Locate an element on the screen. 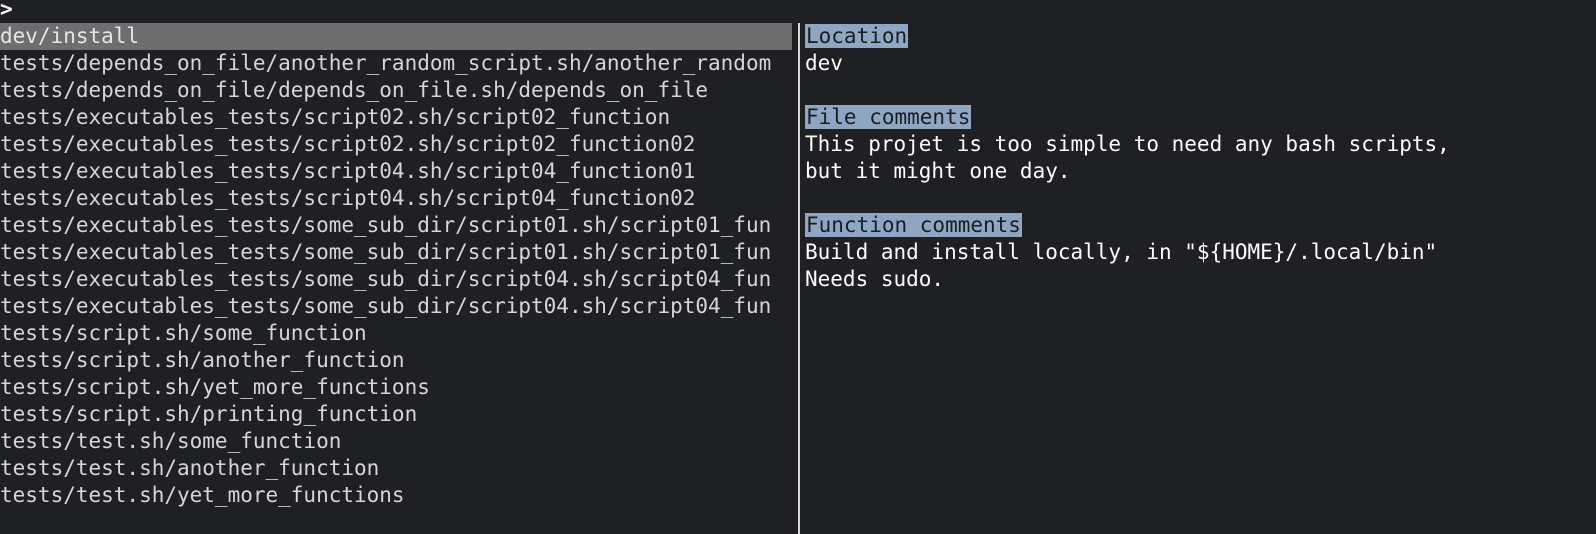 Image resolution: width=1596 pixels, height=534 pixels. function-comments-header: Function comments is located at coordinates (913, 225).